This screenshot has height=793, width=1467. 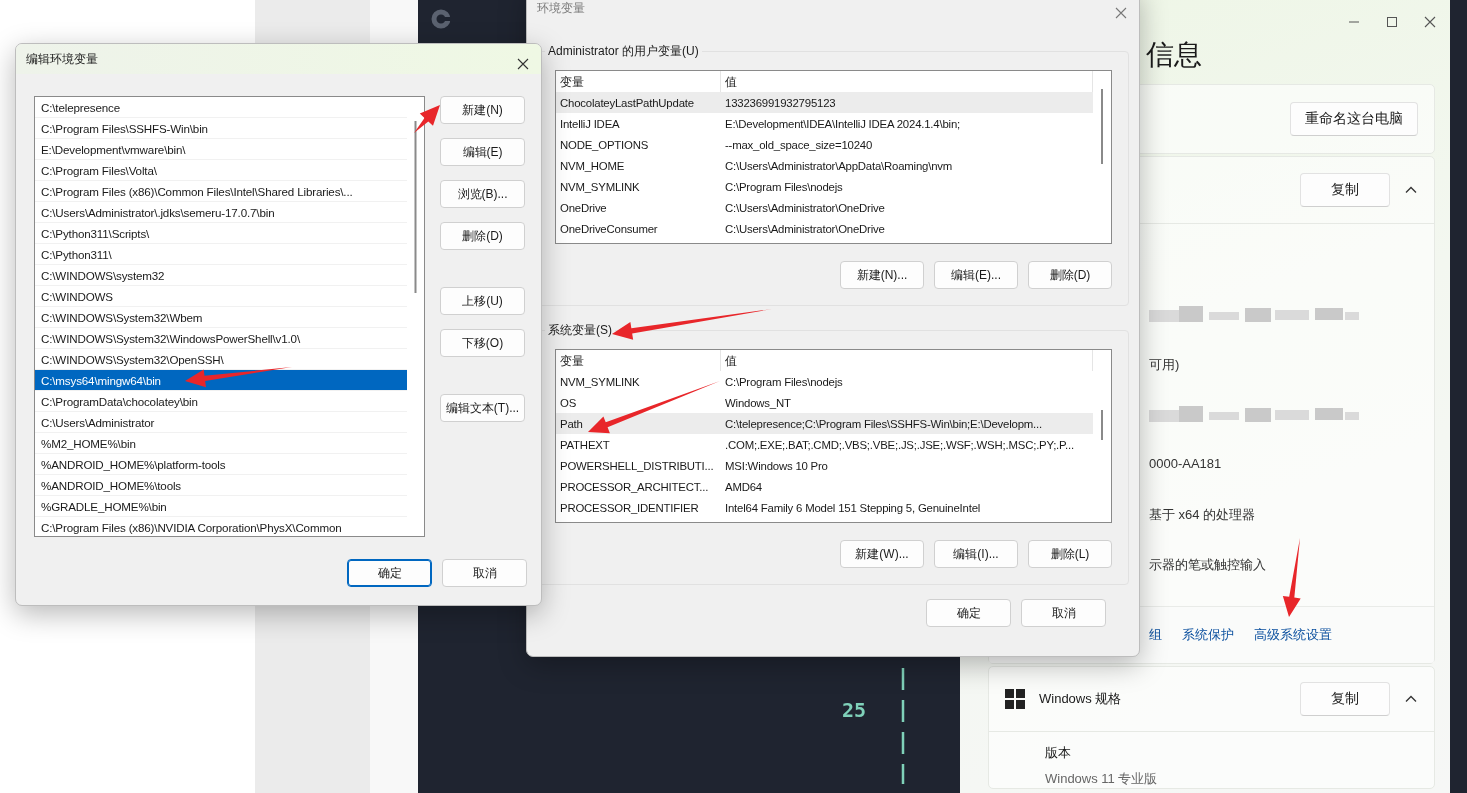 What do you see at coordinates (1202, 515) in the screenshot?
I see `spec-value: 基于 x64 的处理器` at bounding box center [1202, 515].